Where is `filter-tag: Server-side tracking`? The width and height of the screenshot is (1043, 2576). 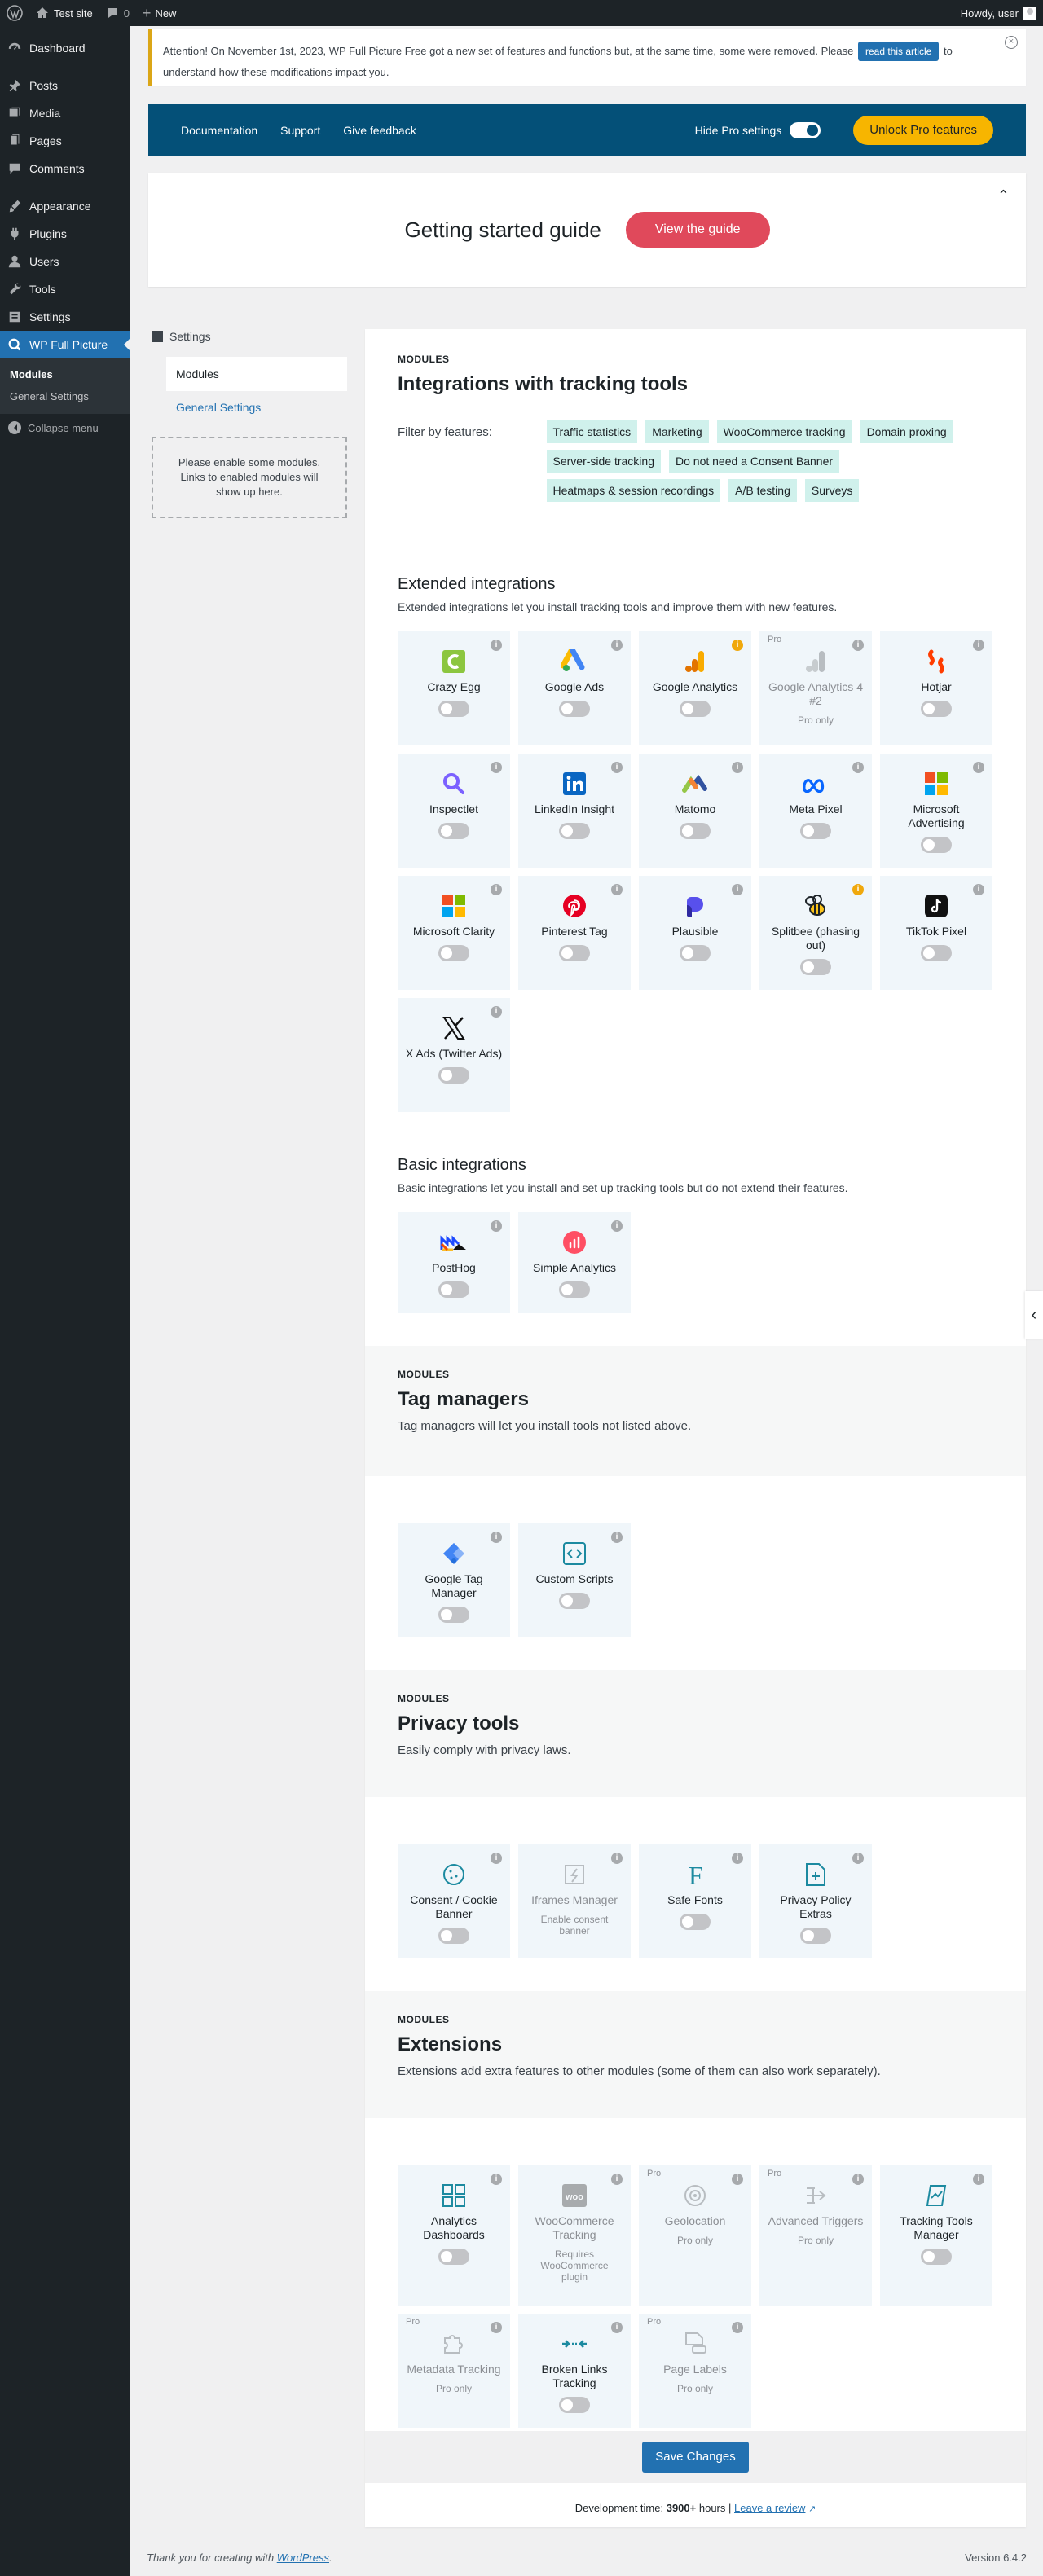
filter-tag: Server-side tracking is located at coordinates (603, 461).